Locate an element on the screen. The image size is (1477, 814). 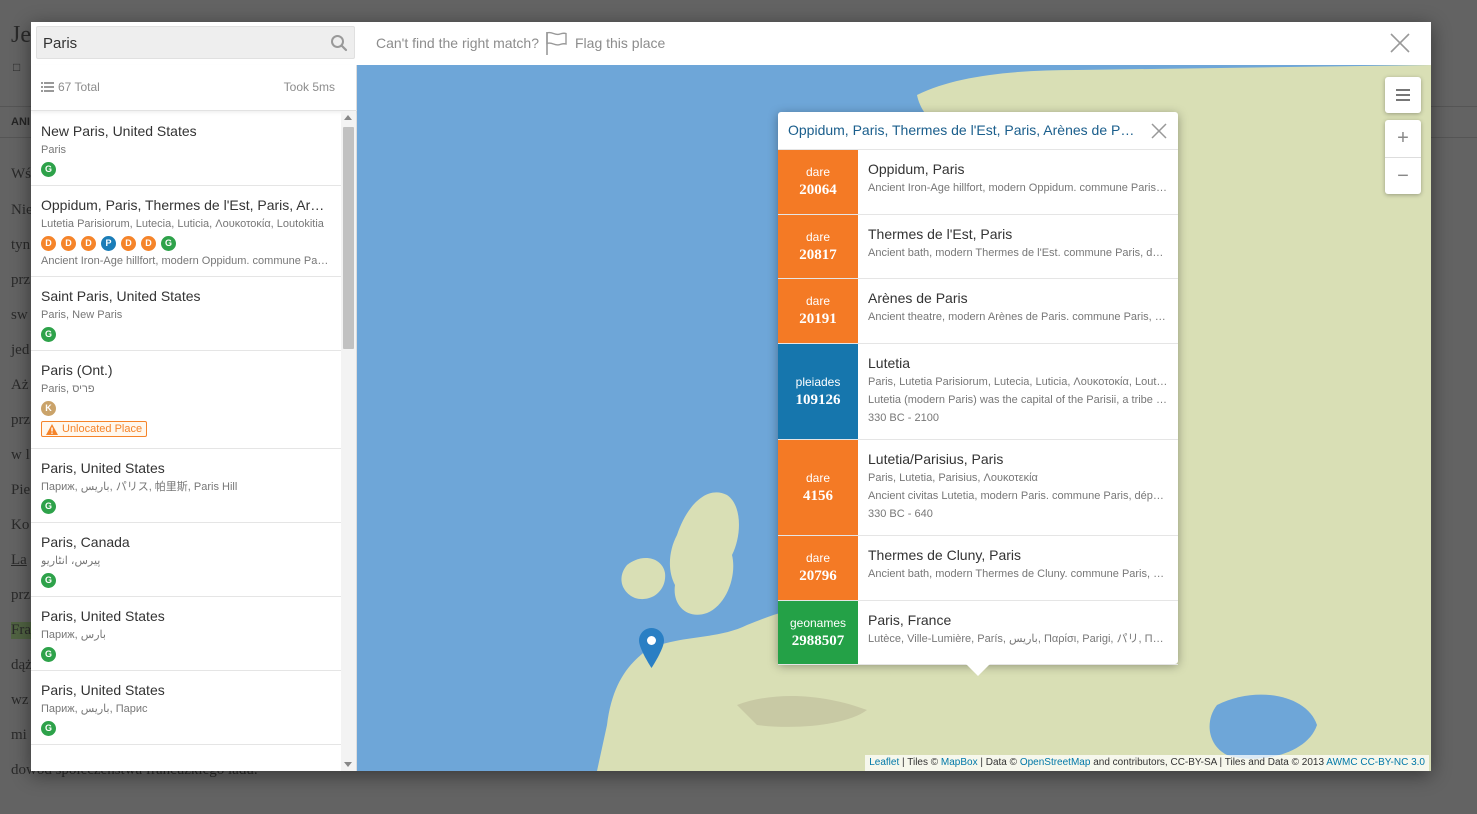
close-icon is located at coordinates (1400, 43).